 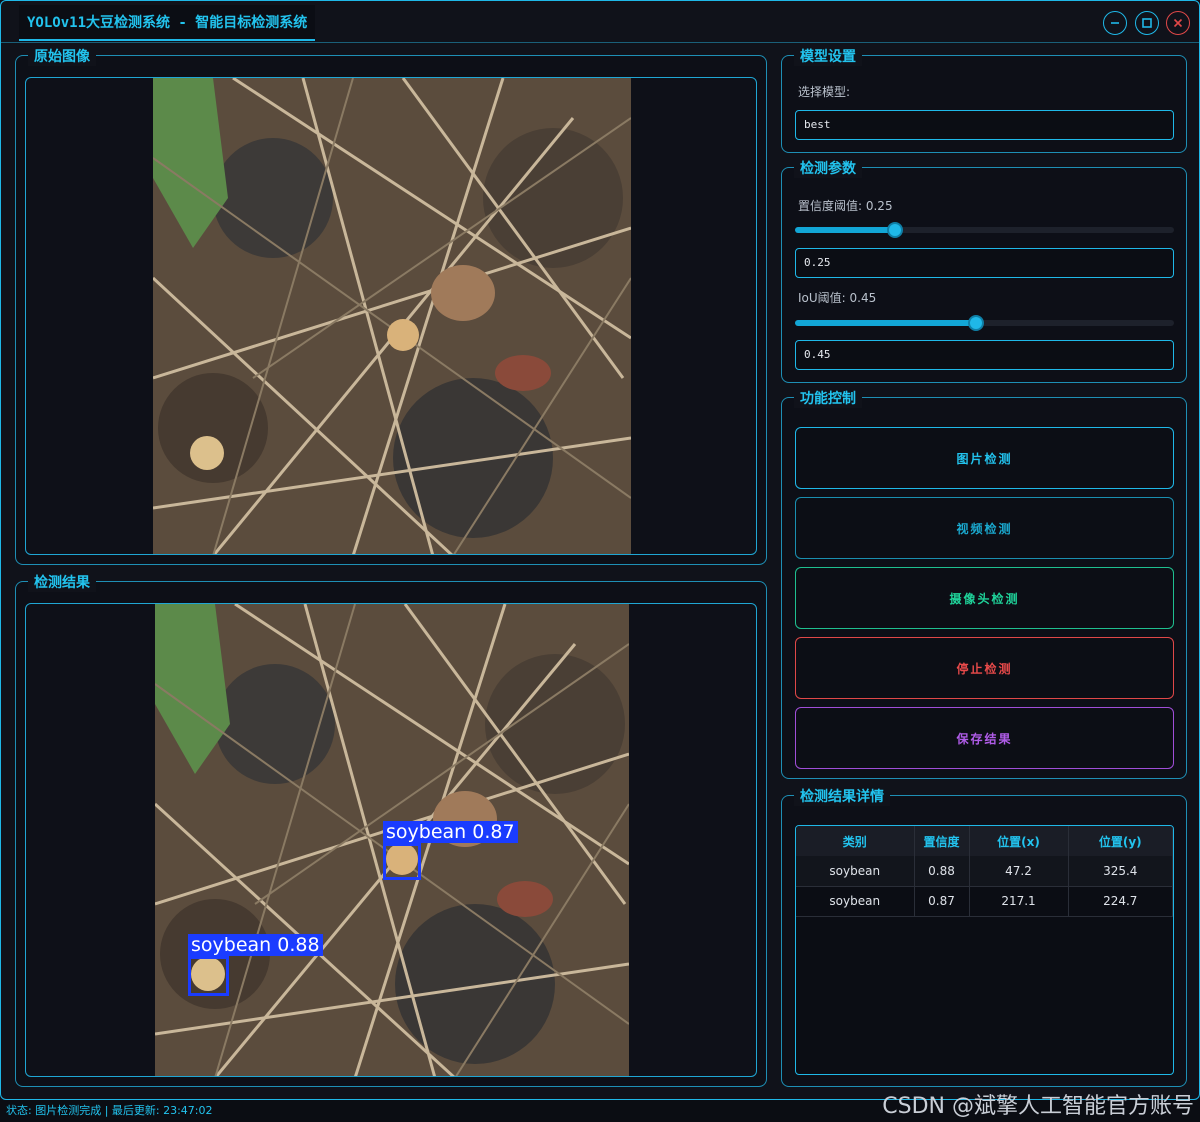 I want to click on image-detect-button: 图片检测, so click(x=984, y=458).